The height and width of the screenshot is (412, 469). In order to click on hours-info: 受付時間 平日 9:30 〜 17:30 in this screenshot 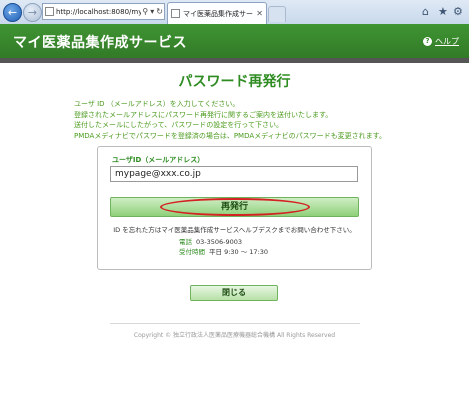, I will do `click(223, 251)`.